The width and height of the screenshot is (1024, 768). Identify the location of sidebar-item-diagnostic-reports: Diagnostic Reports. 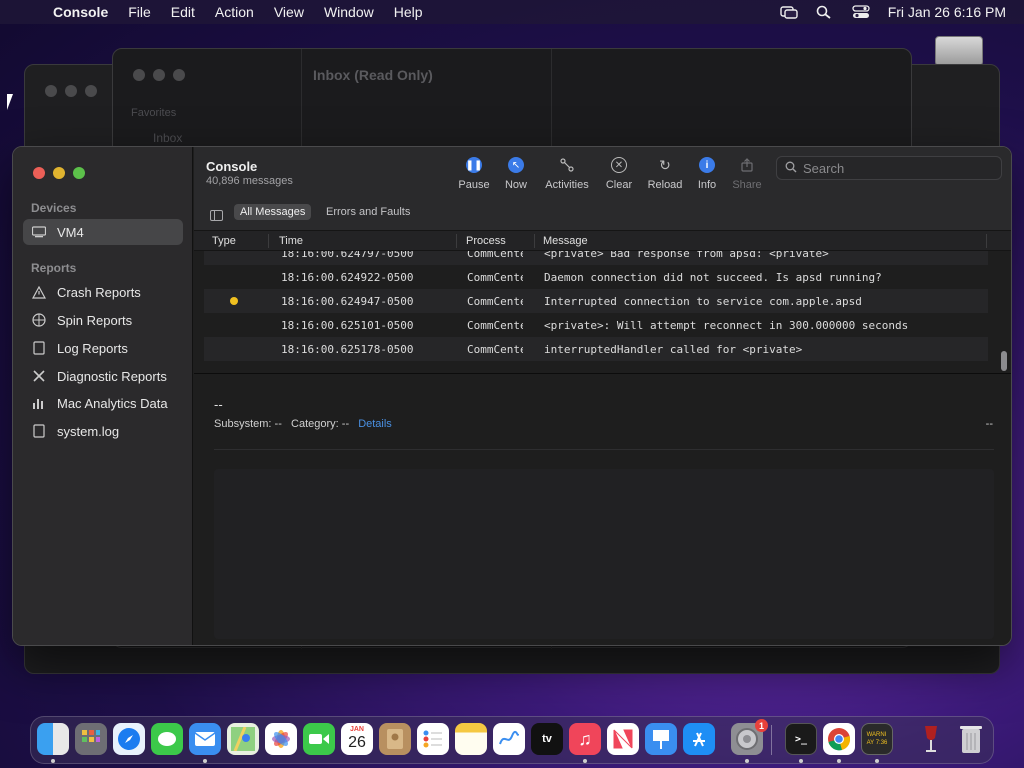
(103, 376).